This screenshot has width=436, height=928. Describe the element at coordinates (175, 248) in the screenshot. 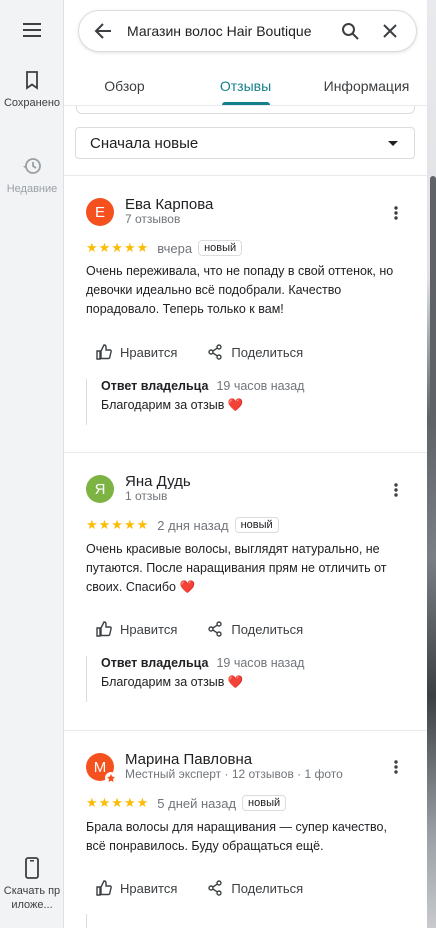

I see `review-time: вчера` at that location.